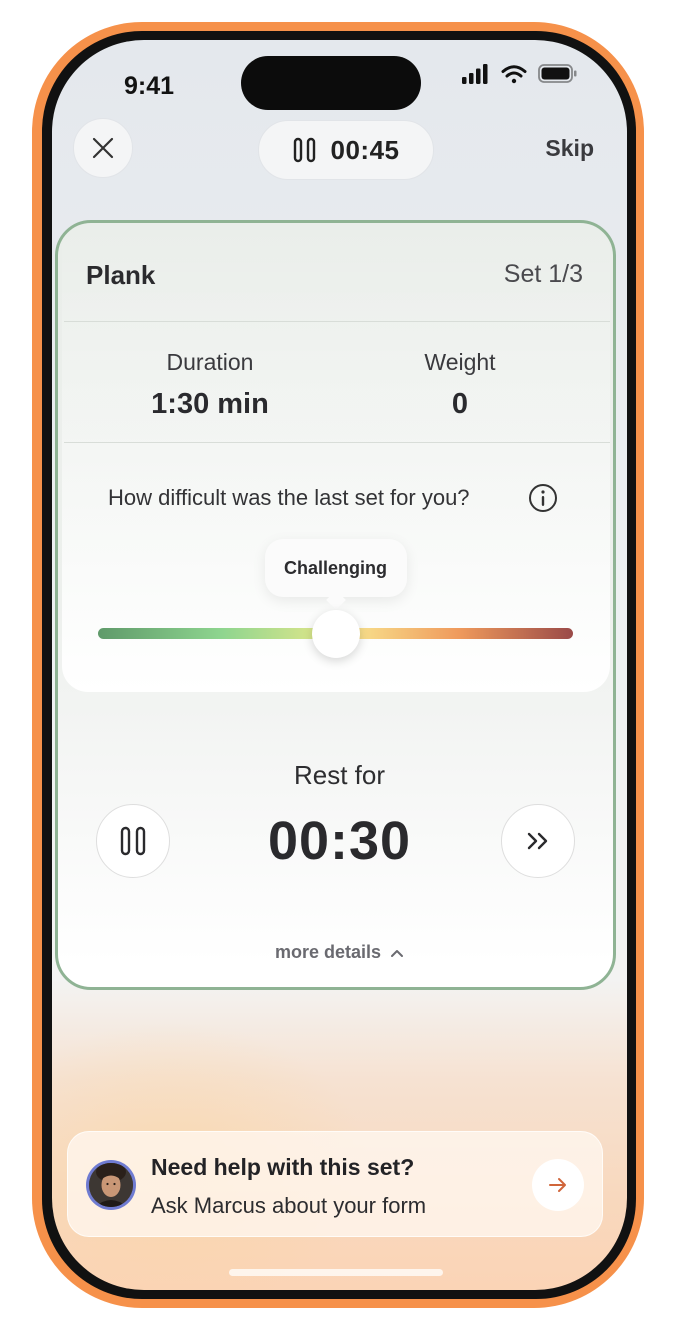 Image resolution: width=678 pixels, height=1336 pixels. I want to click on workout-timer-pill: 00:45, so click(346, 150).